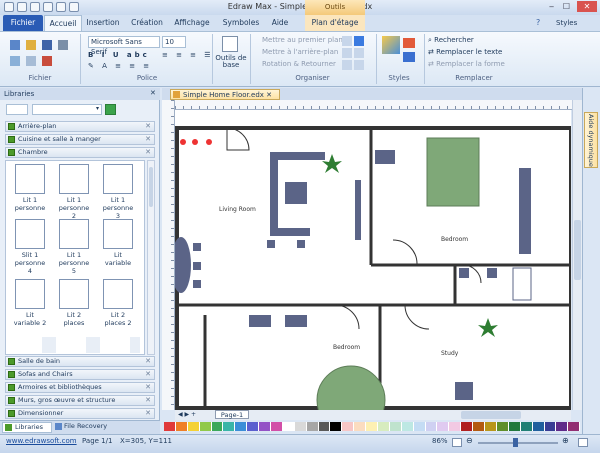  I want to click on tab-libraries: Libraries, so click(27, 427).